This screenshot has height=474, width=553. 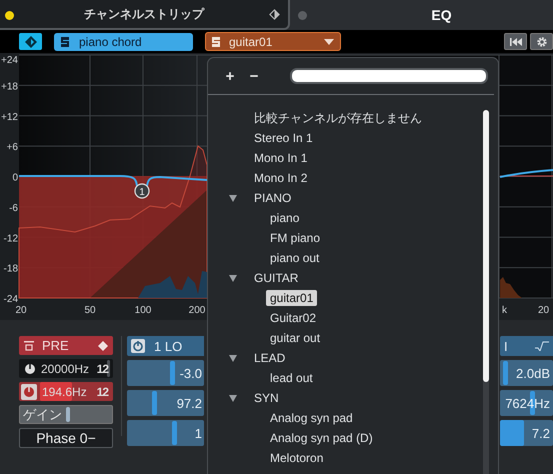 I want to click on parameter-slider: 1, so click(x=165, y=433).